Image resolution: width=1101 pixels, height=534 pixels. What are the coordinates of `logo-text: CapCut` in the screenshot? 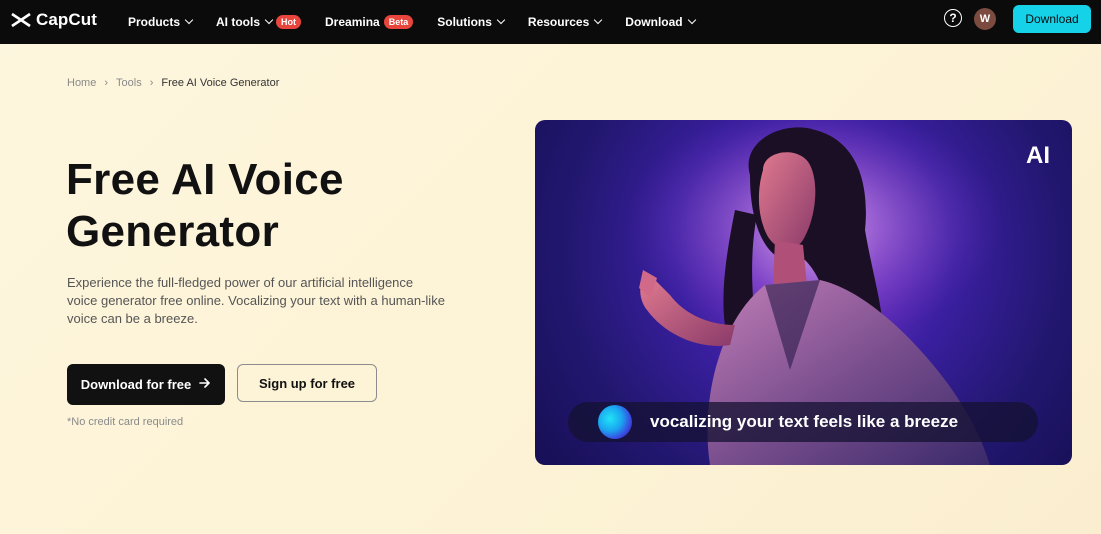 It's located at (67, 19).